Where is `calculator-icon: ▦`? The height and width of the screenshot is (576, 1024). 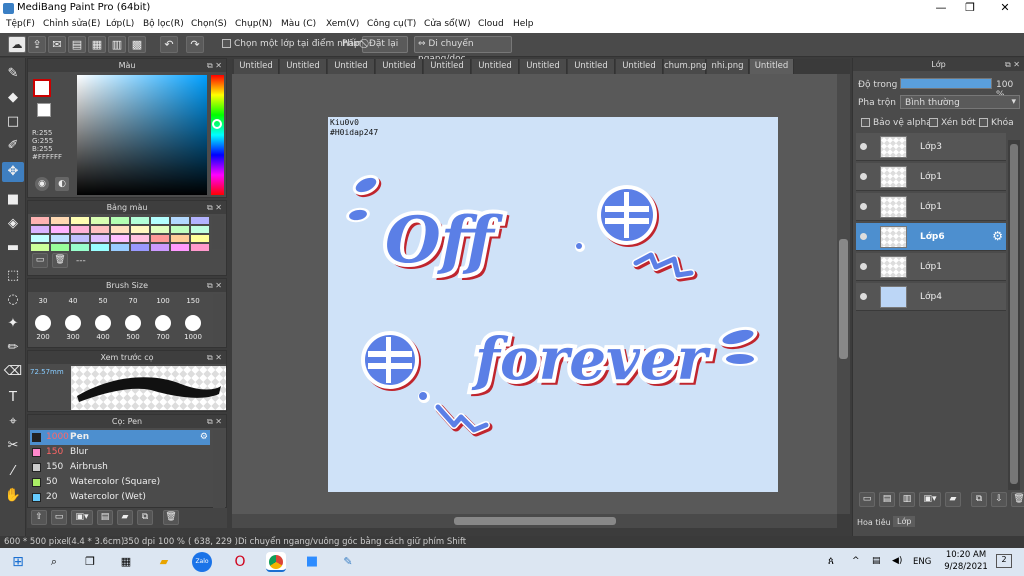 calculator-icon: ▦ is located at coordinates (126, 562).